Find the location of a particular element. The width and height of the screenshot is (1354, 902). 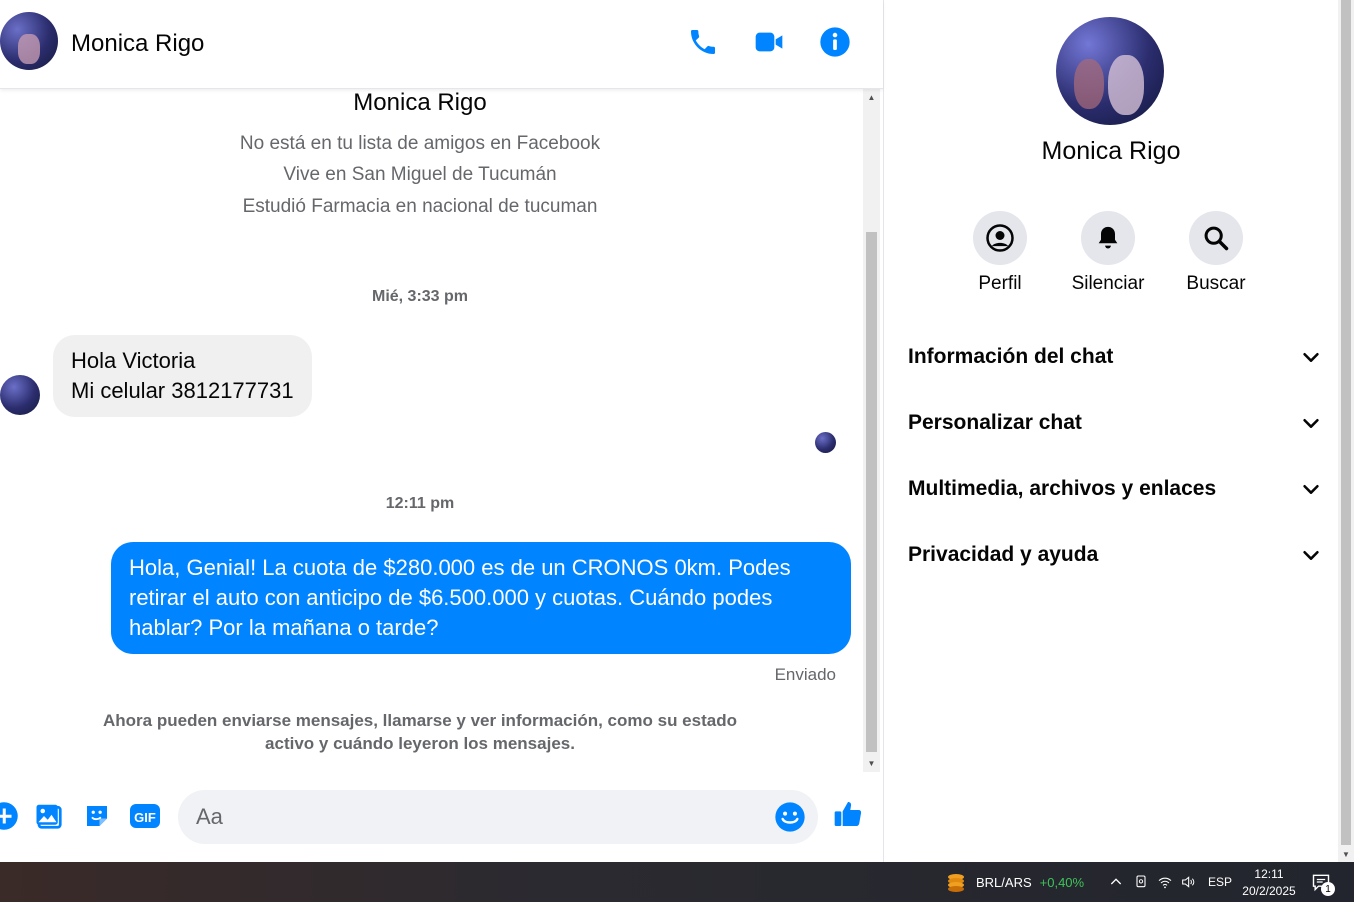

message-input-wrapper is located at coordinates (498, 817).